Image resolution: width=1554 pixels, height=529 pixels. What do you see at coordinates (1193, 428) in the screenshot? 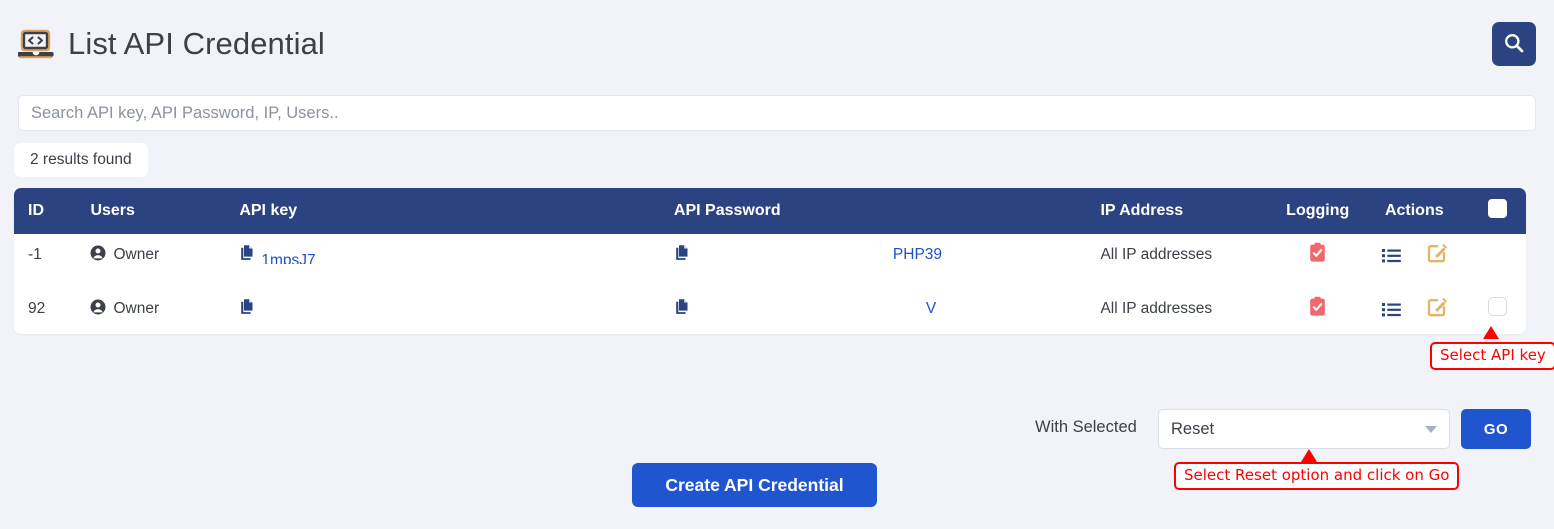
I see `bulk-action-selected-value: Reset` at bounding box center [1193, 428].